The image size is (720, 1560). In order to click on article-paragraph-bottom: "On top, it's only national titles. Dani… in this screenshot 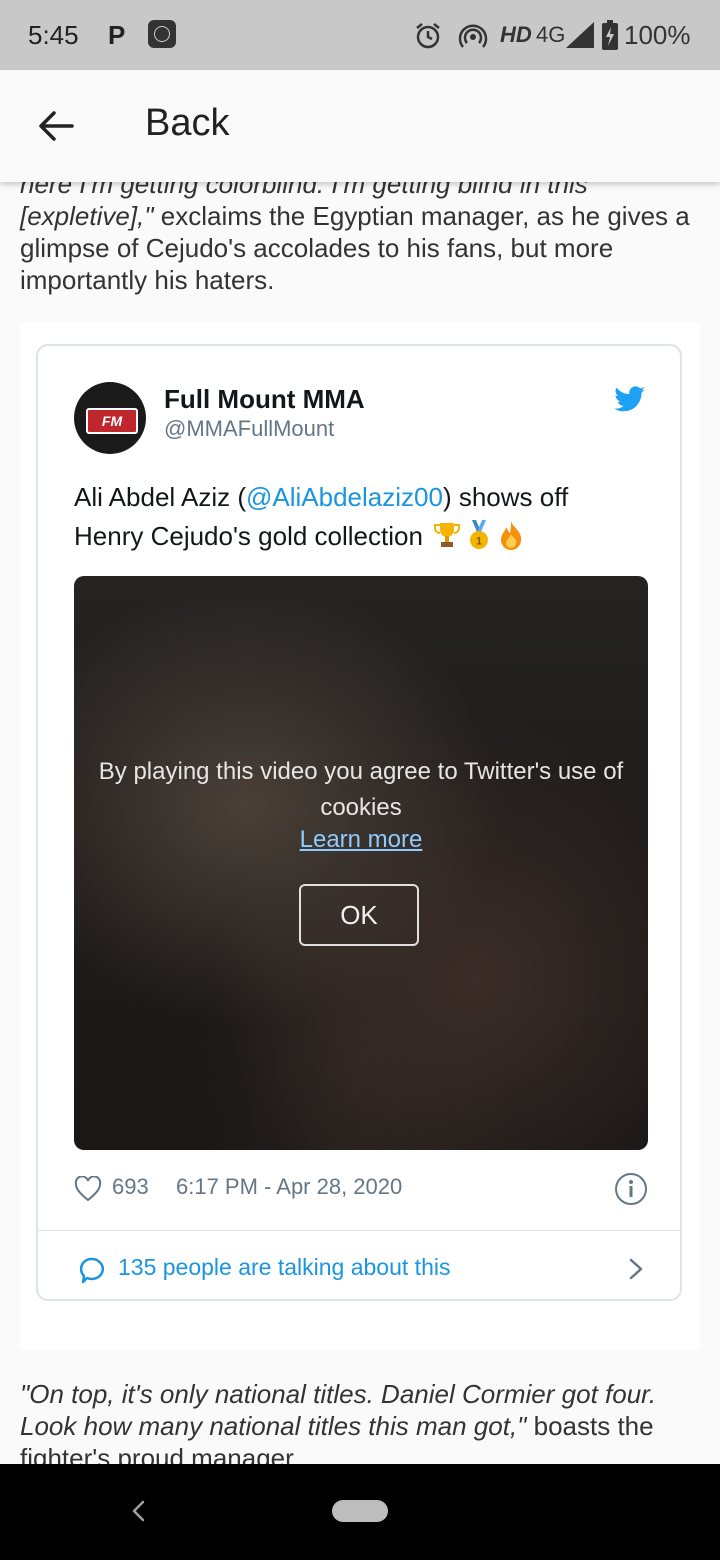, I will do `click(360, 1426)`.